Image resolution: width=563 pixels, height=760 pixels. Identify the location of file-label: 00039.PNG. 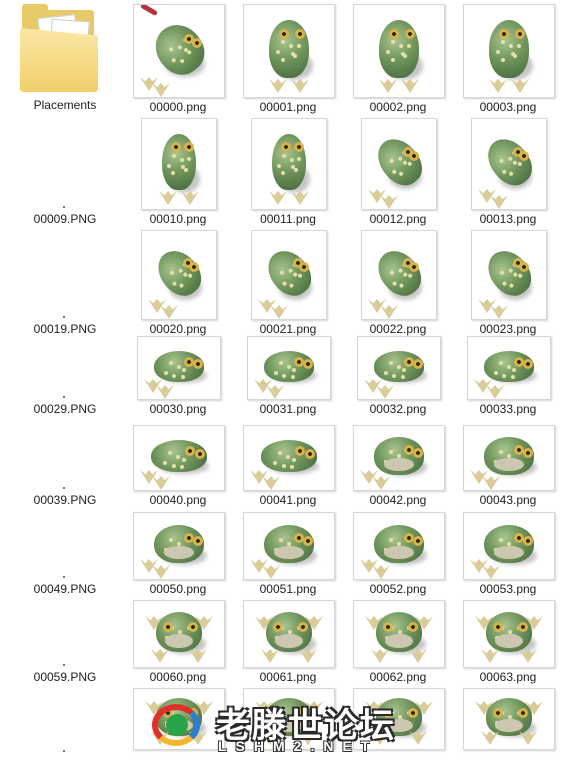
(65, 500).